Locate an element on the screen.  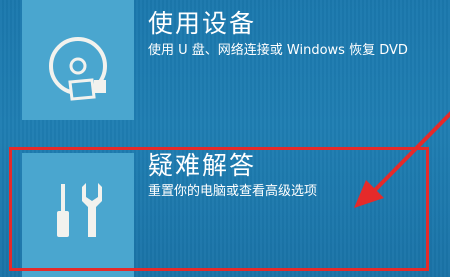
use-device-tile is located at coordinates (78, 60).